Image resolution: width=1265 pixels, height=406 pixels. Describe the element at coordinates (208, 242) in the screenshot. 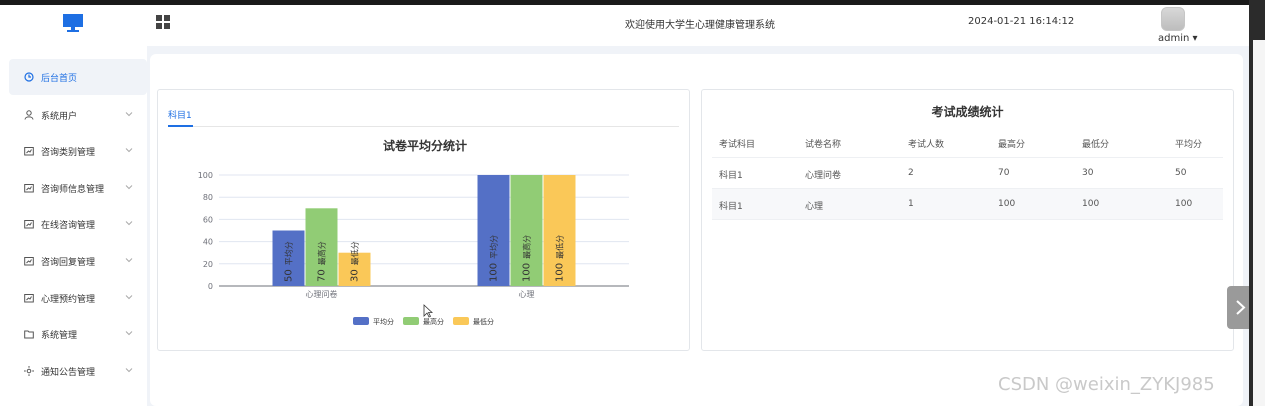

I see `y-tick-label: 40` at that location.